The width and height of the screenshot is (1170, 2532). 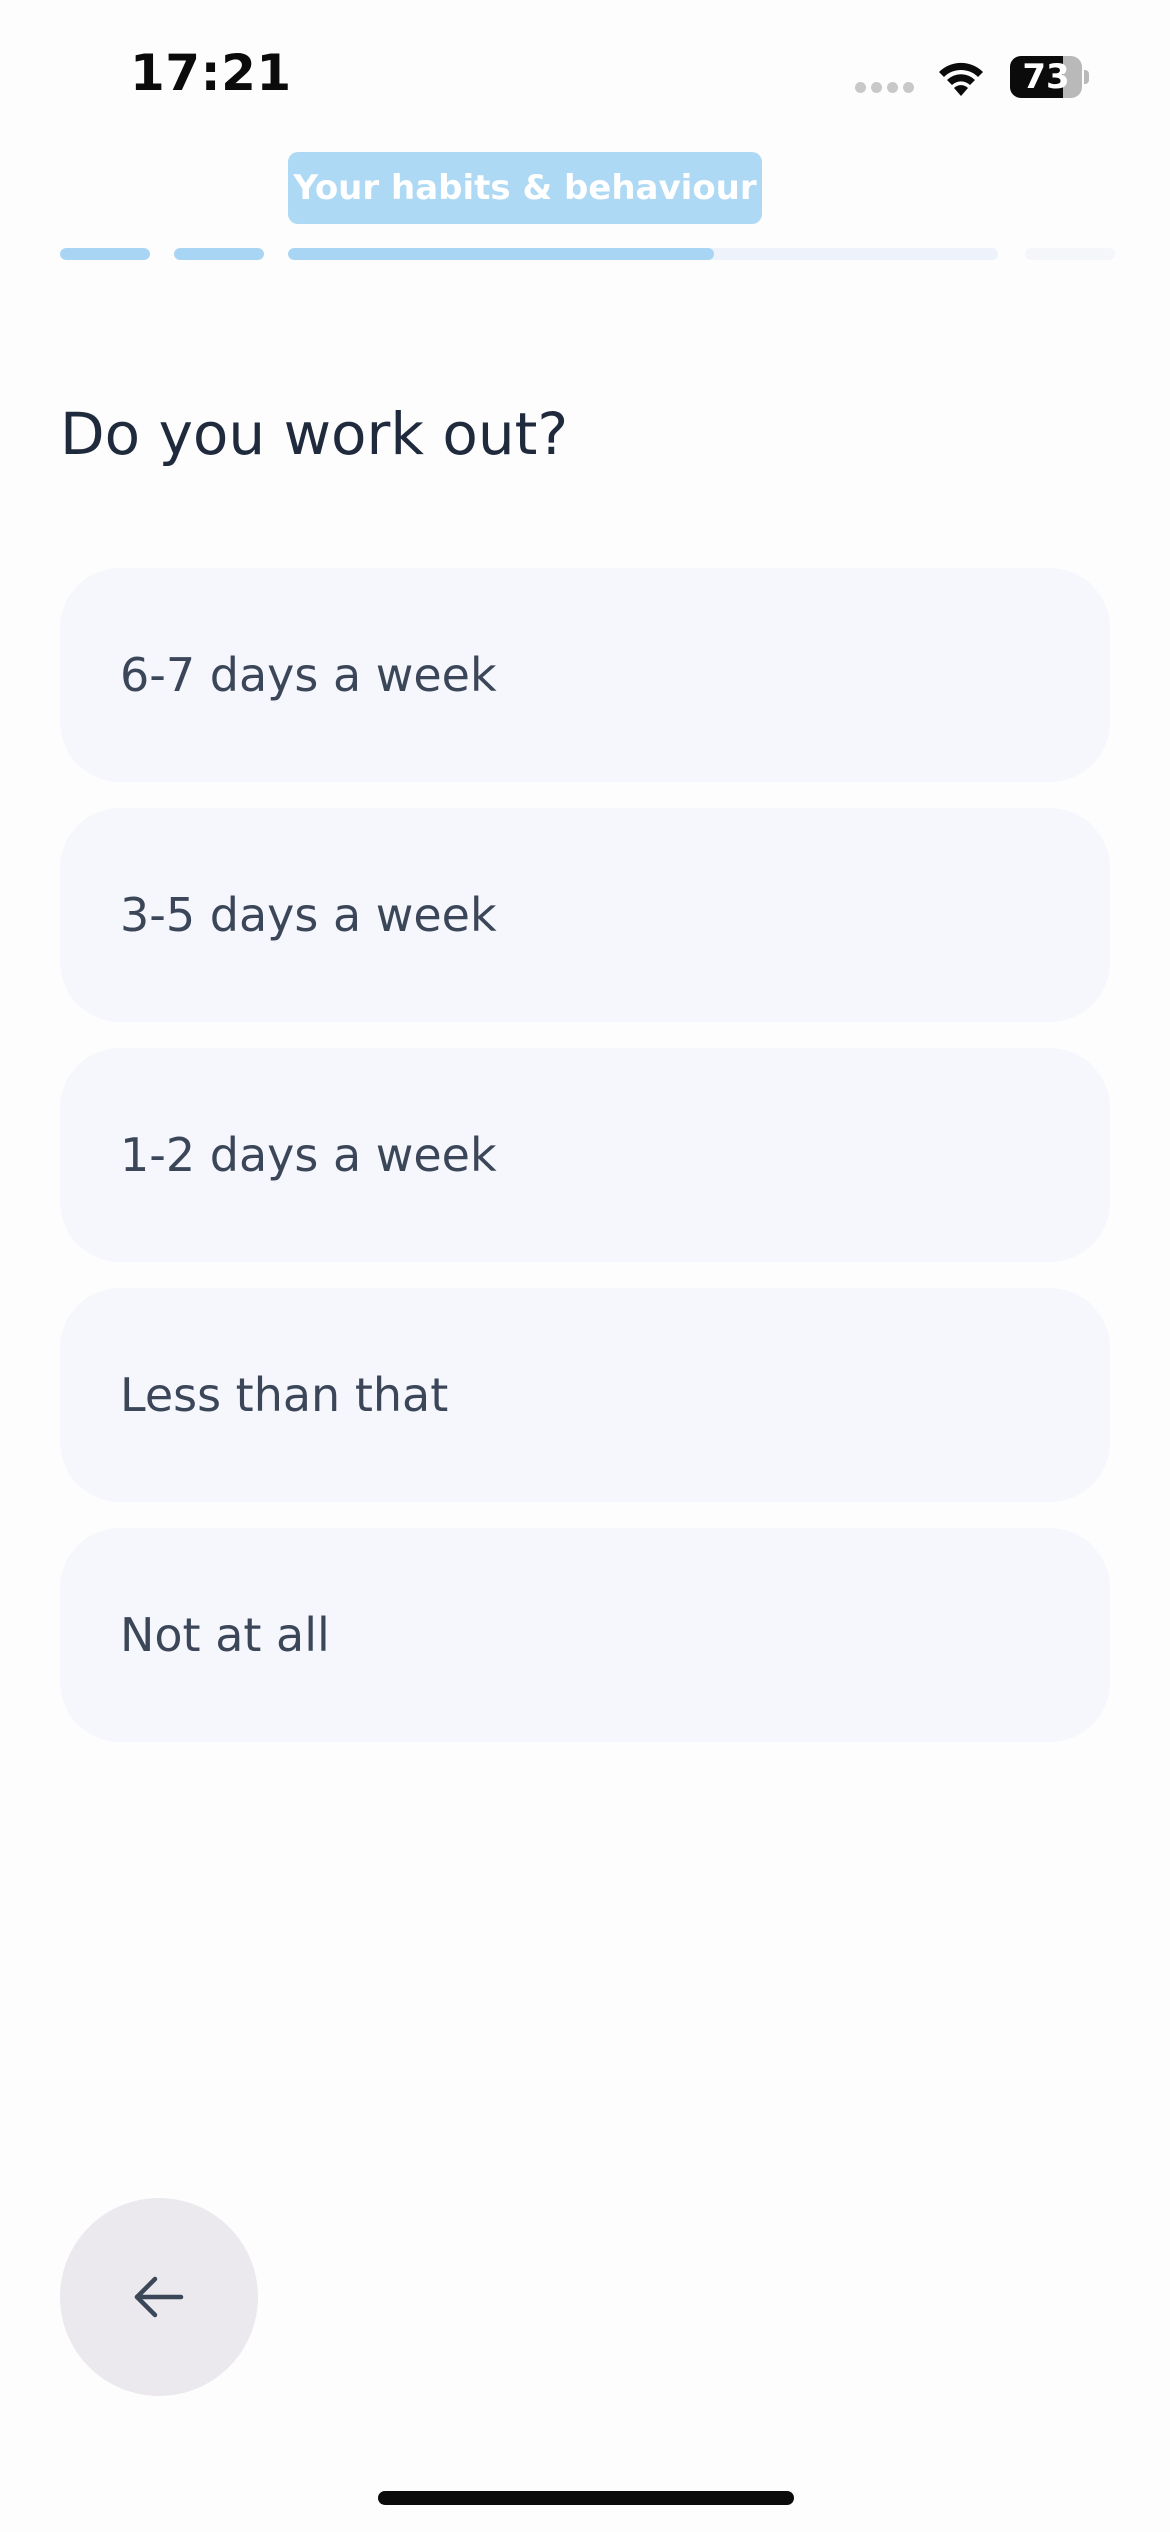 What do you see at coordinates (961, 79) in the screenshot?
I see `wifi-icon` at bounding box center [961, 79].